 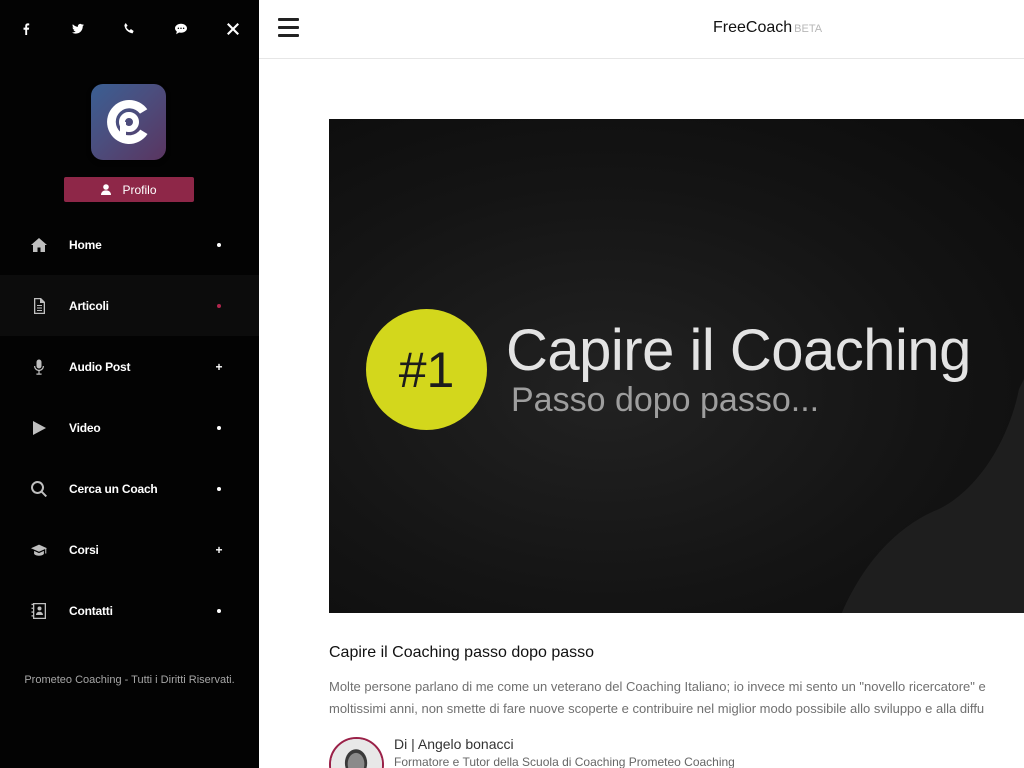 What do you see at coordinates (129, 610) in the screenshot?
I see `sidebar-item-contatti: Contatti` at bounding box center [129, 610].